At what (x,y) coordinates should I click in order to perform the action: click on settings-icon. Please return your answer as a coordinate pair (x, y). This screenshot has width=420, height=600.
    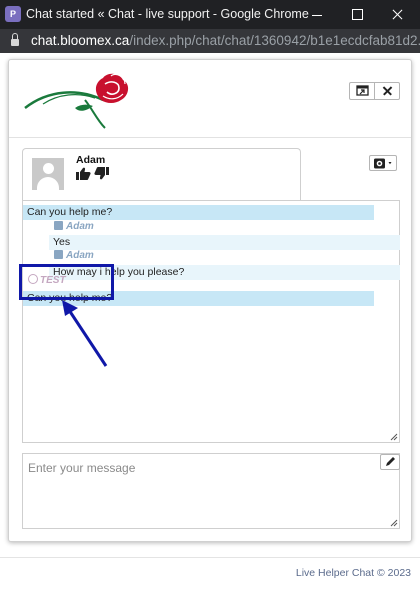
    Looking at the image, I should click on (383, 163).